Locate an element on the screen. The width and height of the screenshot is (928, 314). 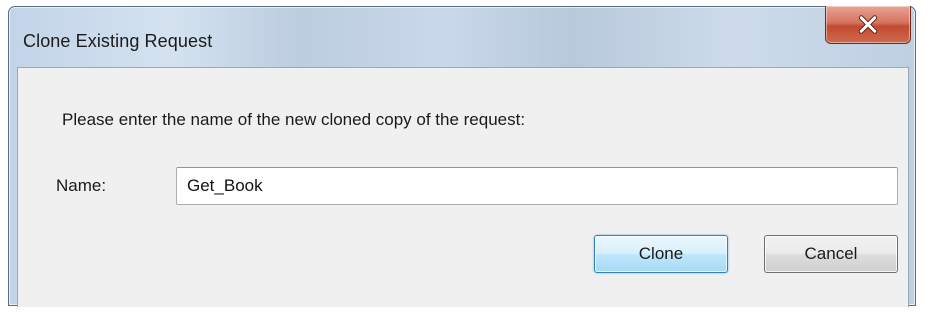
close-icon is located at coordinates (868, 24).